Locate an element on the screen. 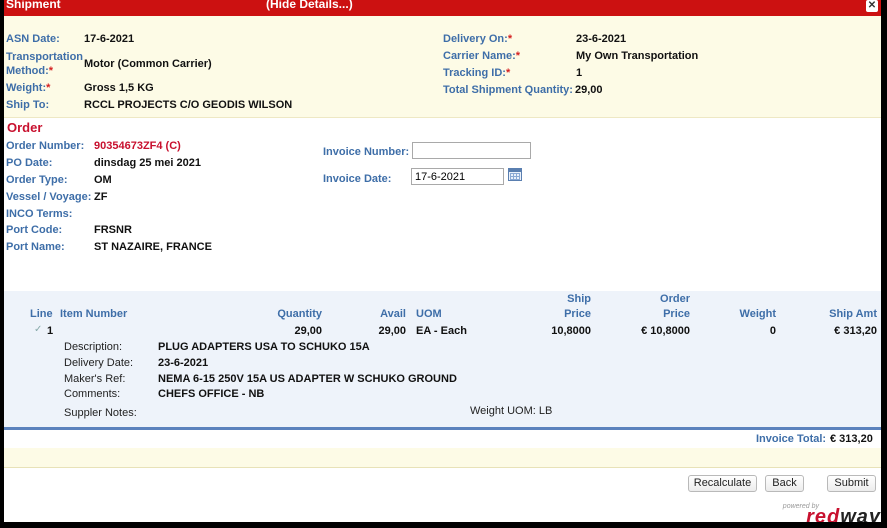 Image resolution: width=887 pixels, height=528 pixels. row-quantity: 29,00 is located at coordinates (308, 331).